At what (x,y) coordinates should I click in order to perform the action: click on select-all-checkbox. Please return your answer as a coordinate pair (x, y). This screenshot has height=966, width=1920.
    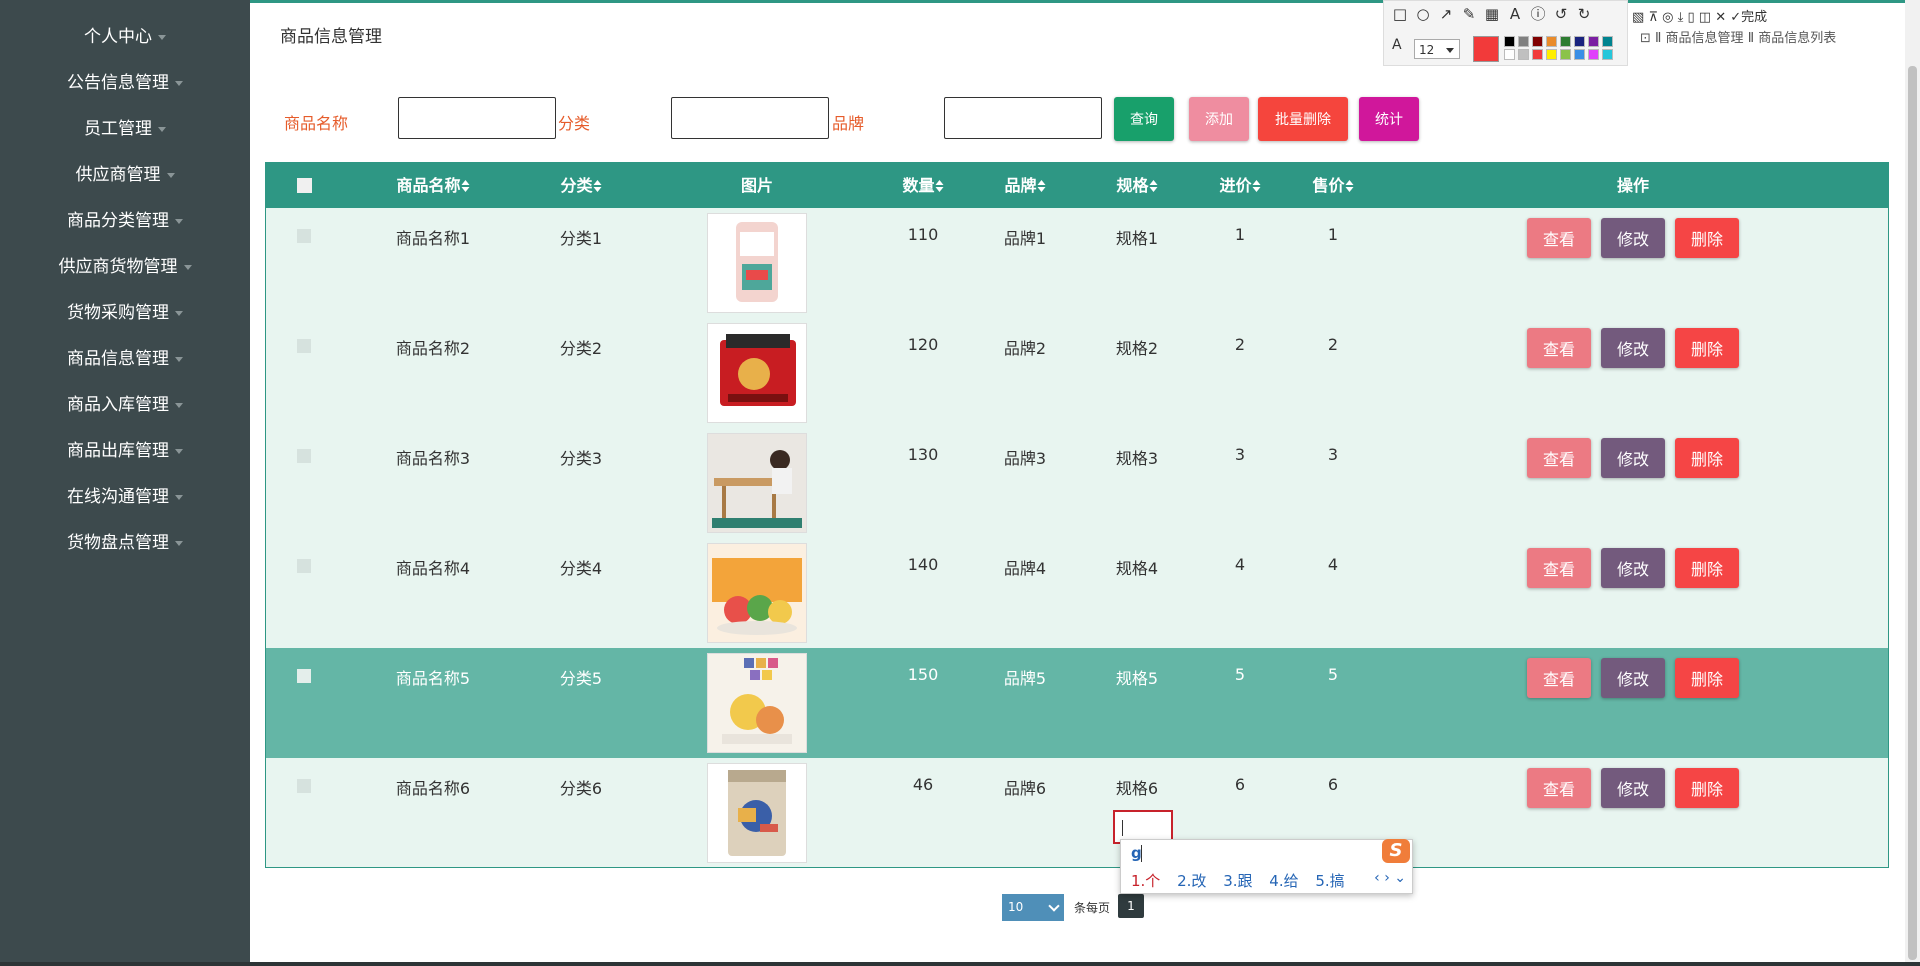
    Looking at the image, I should click on (304, 185).